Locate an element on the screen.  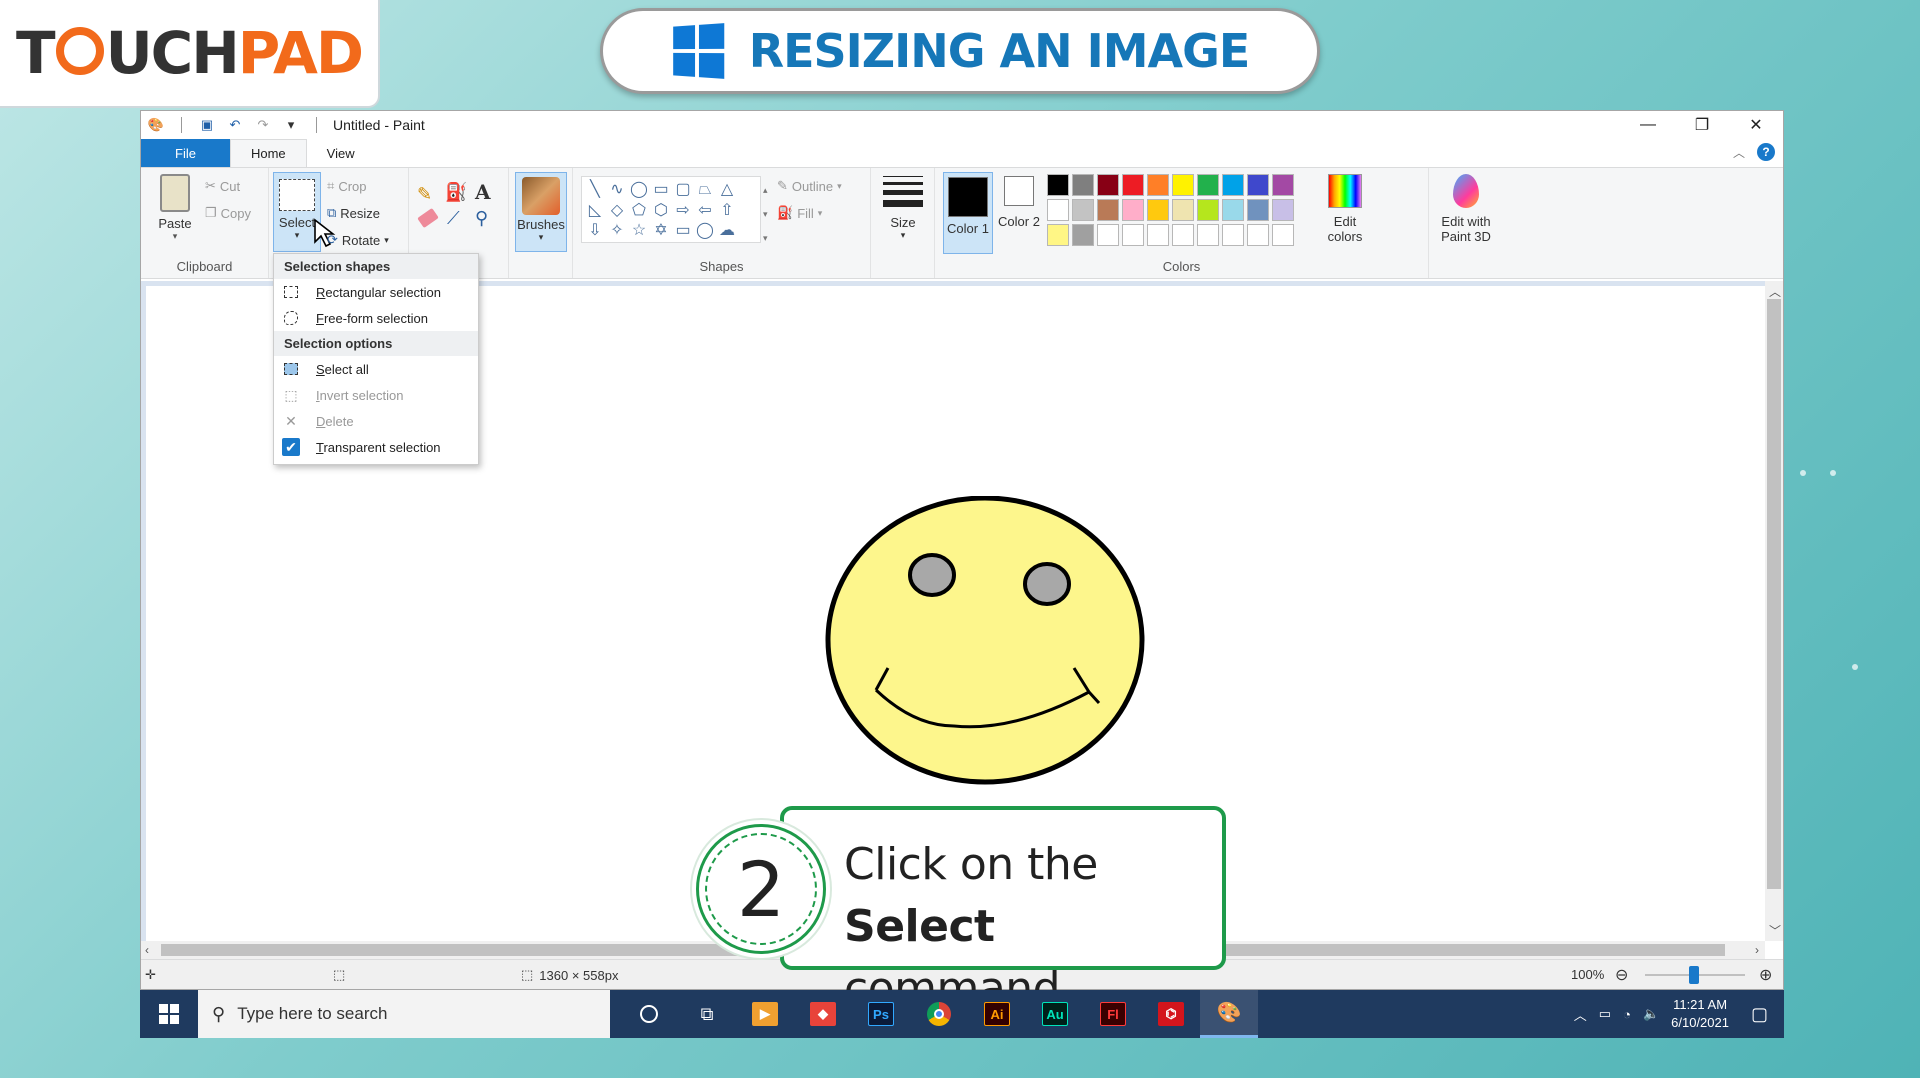
pentagon-shape-icon: ⬠ is located at coordinates (639, 210).